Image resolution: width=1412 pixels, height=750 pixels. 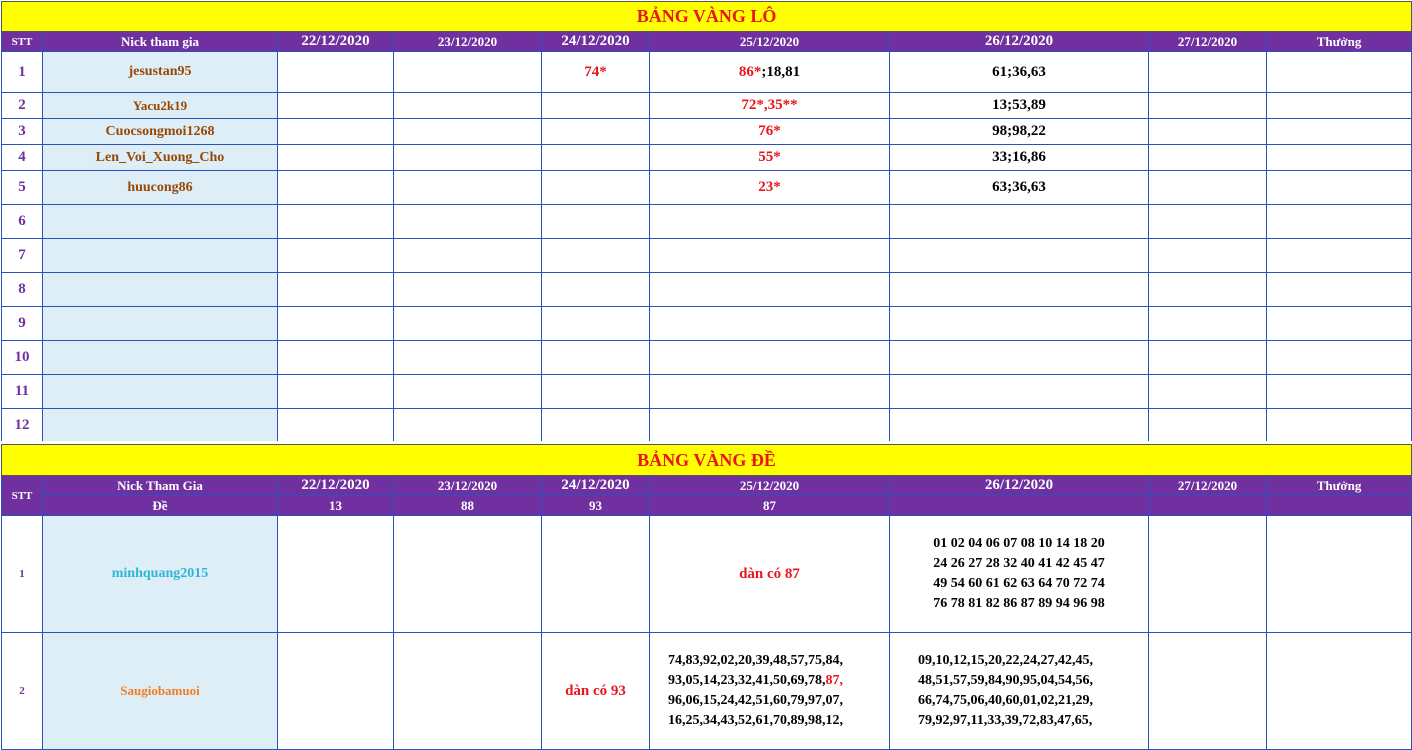 What do you see at coordinates (467, 41) in the screenshot?
I see `header-date-23: 23/12/2020` at bounding box center [467, 41].